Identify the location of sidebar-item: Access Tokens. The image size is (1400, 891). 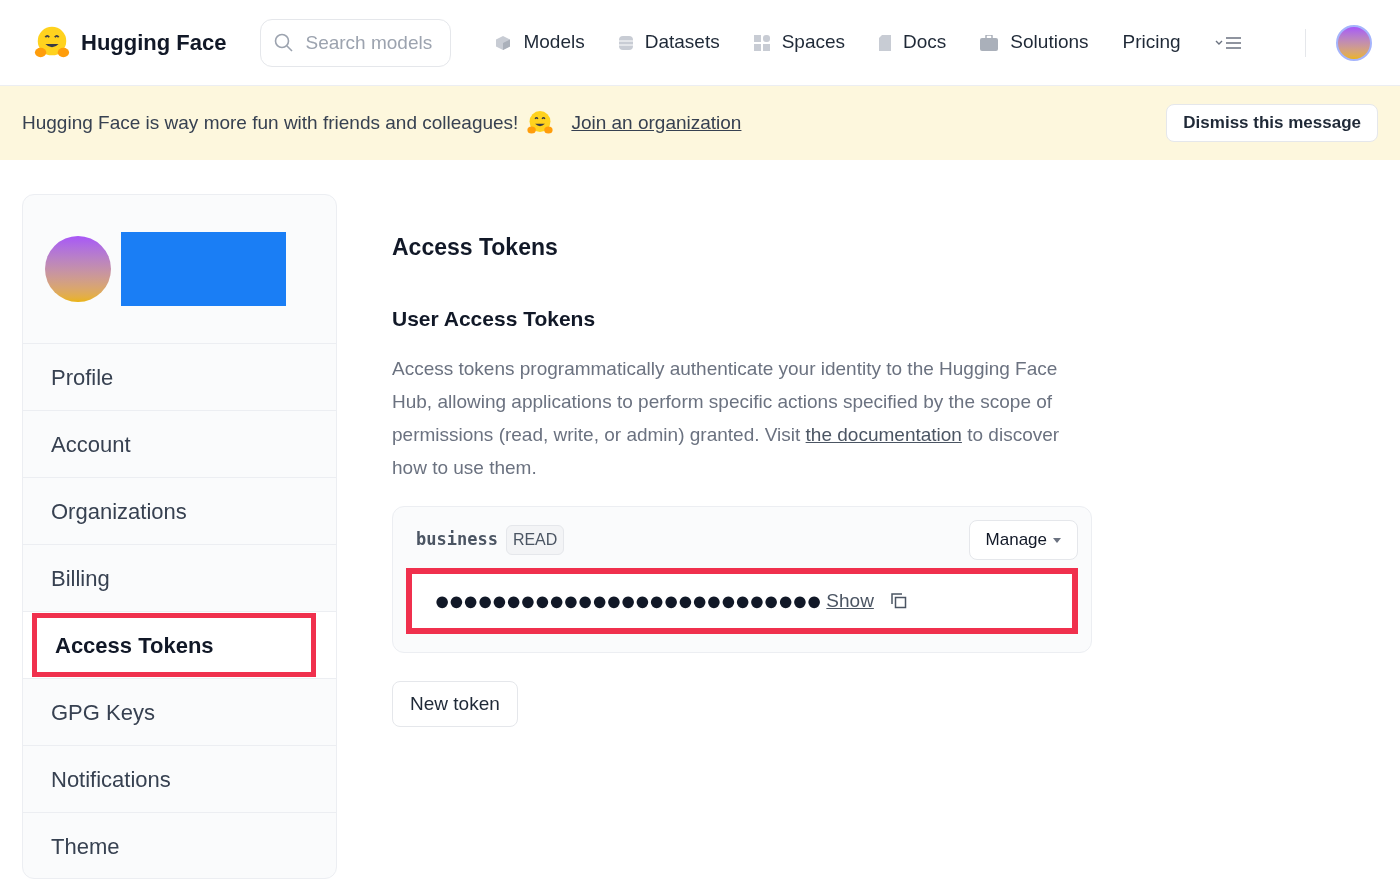
(174, 645).